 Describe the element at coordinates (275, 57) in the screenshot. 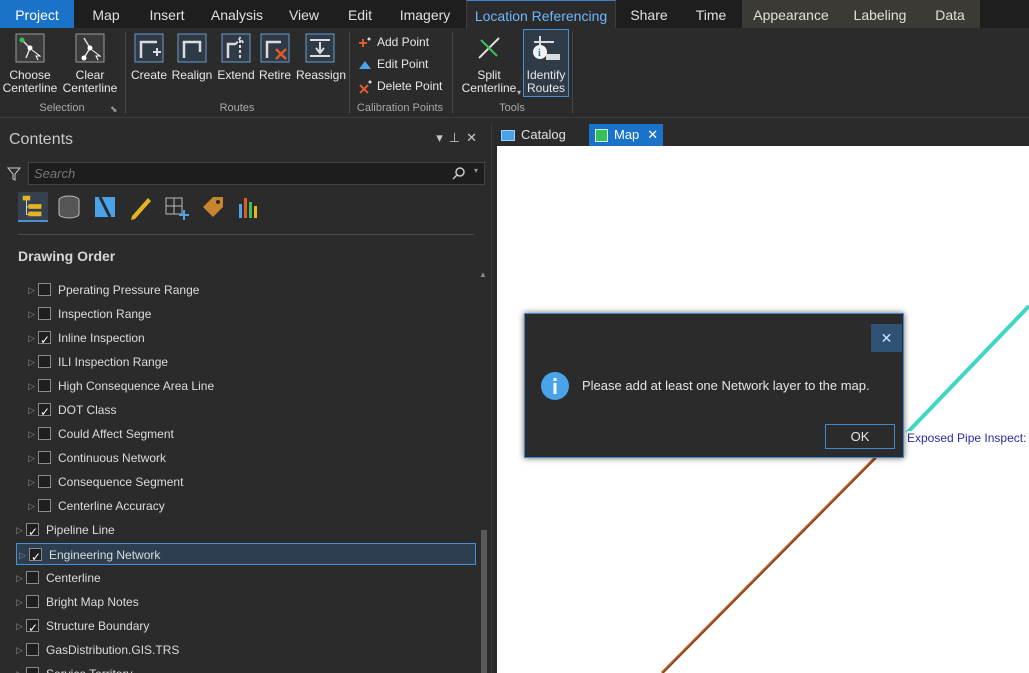

I see `retire-route-button: Retire` at that location.